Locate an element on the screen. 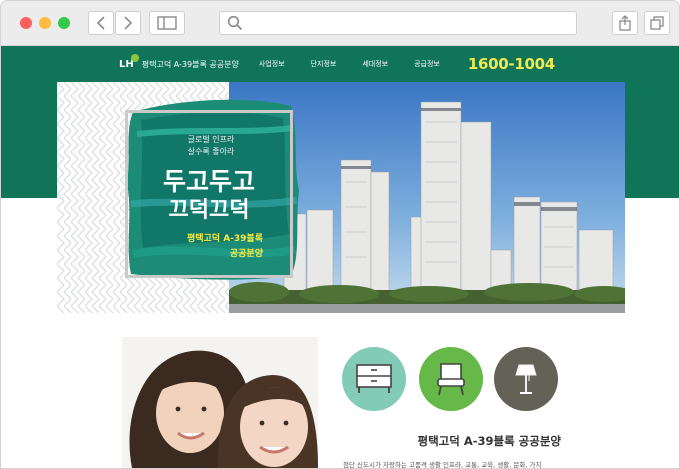  nav-link-supply: 공급정보 is located at coordinates (427, 64).